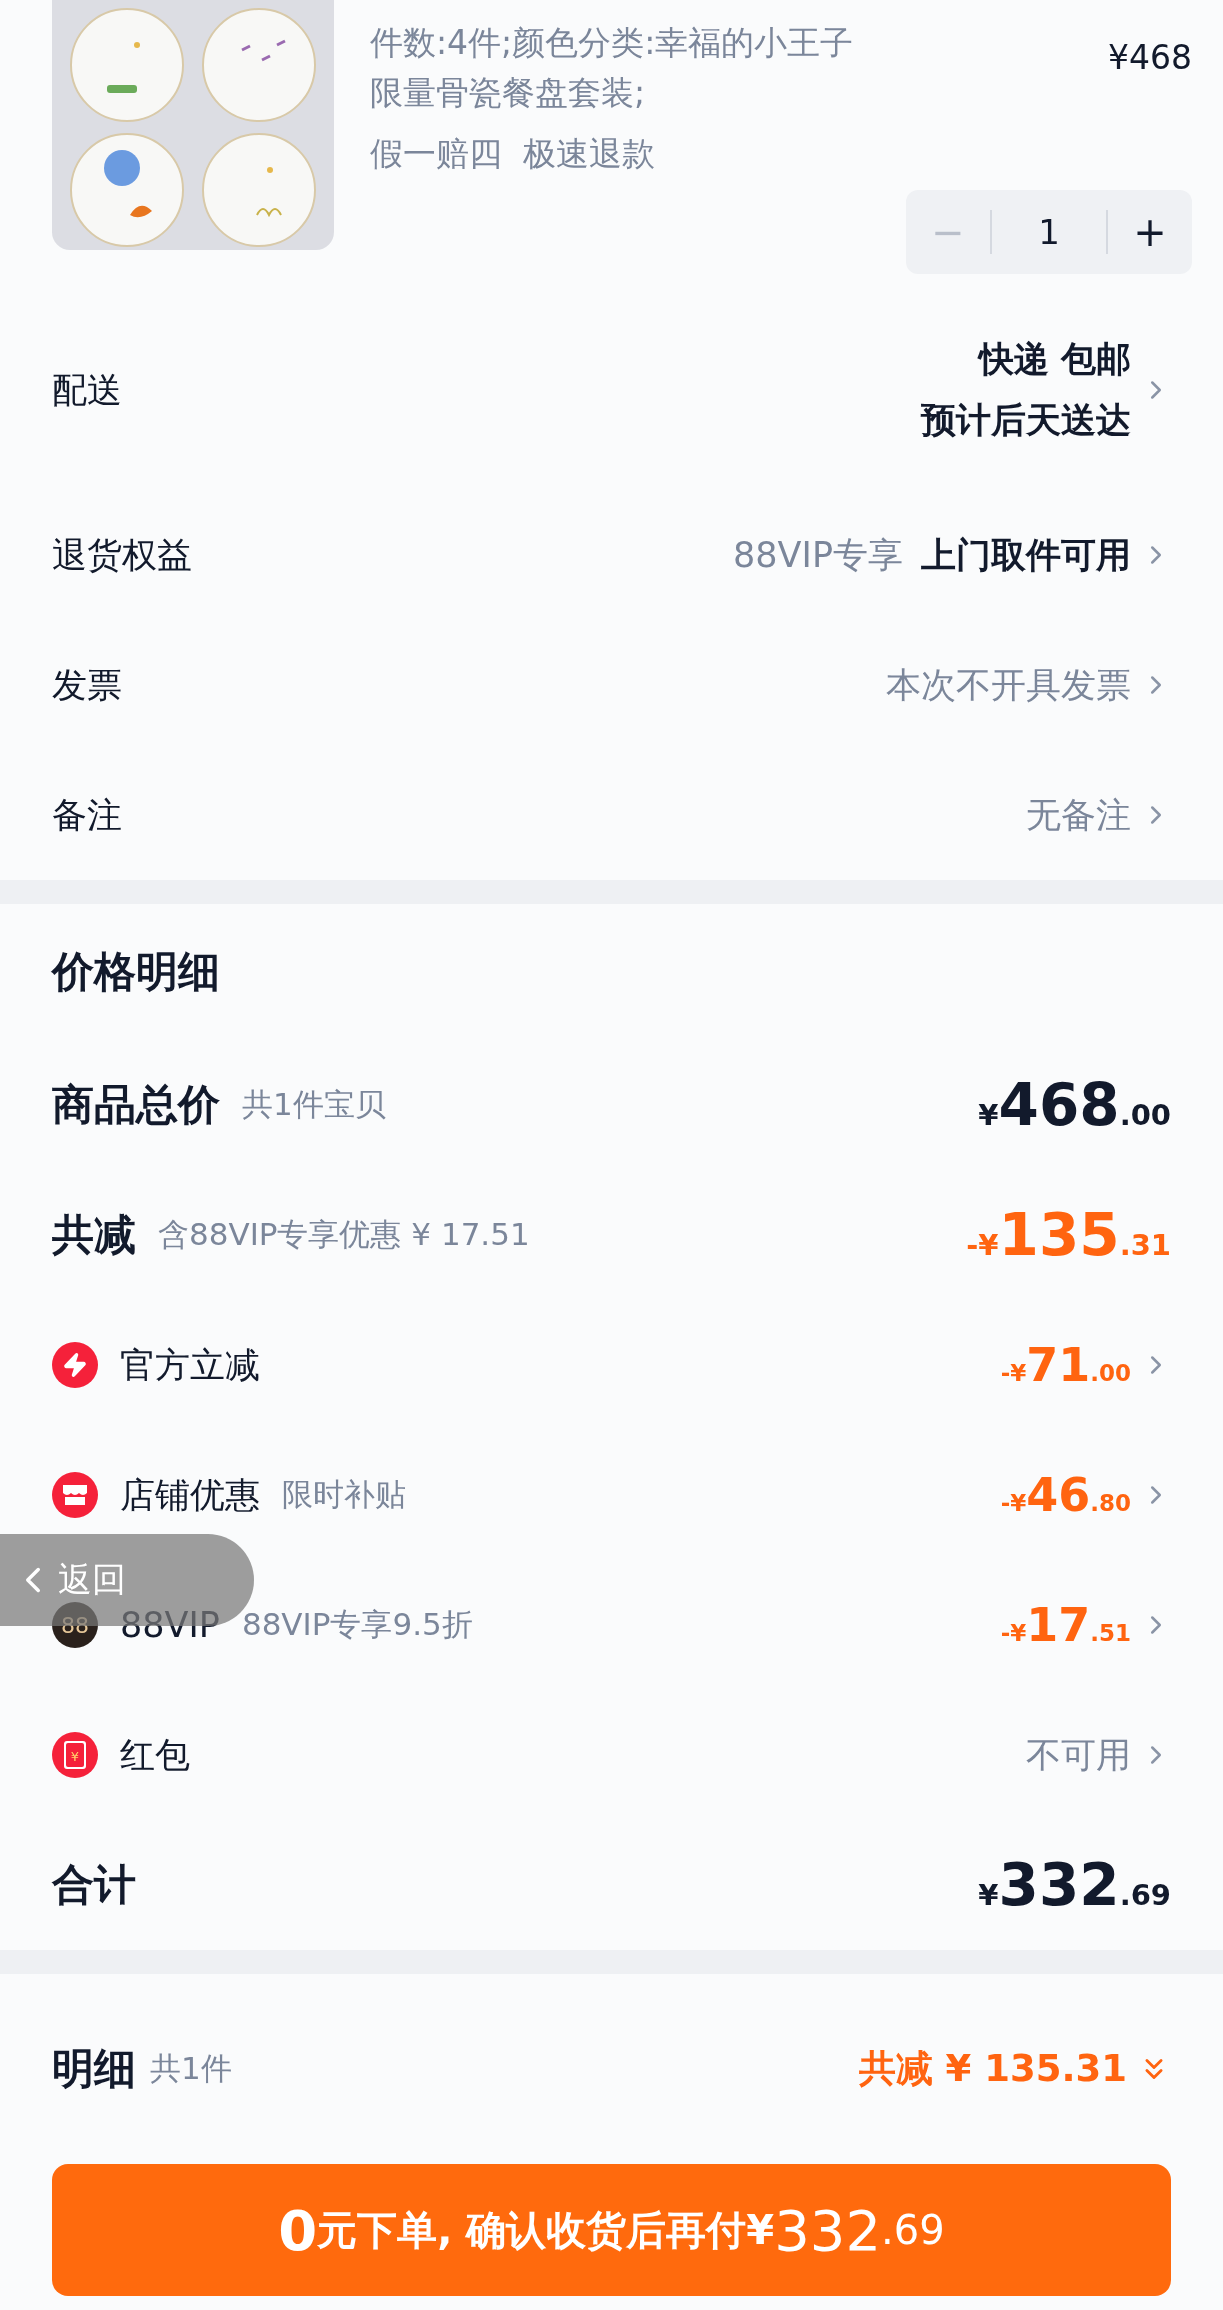 This screenshot has height=2310, width=1223. Describe the element at coordinates (191, 2068) in the screenshot. I see `item-count: 共1件` at that location.